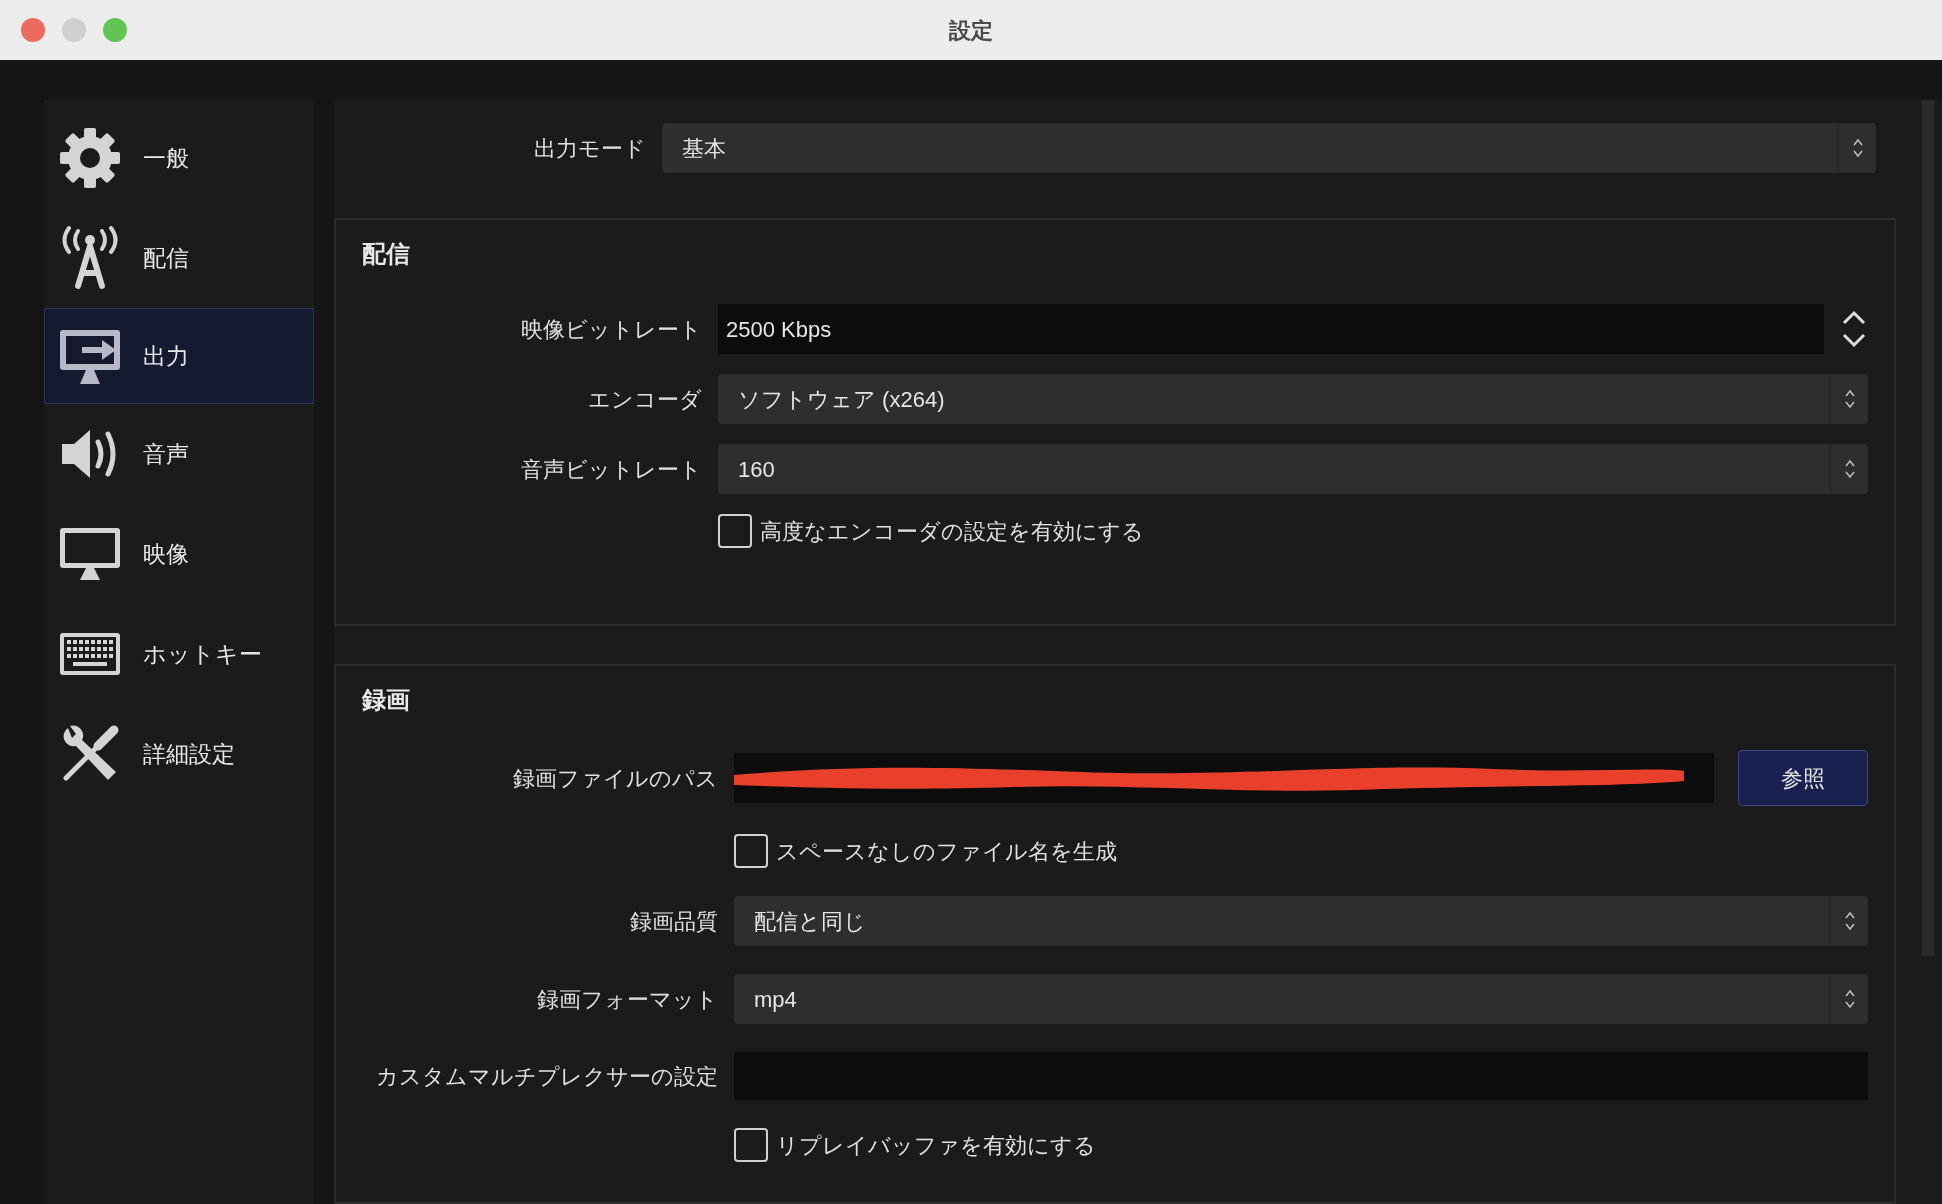  I want to click on sidebar-item: 映像, so click(179, 554).